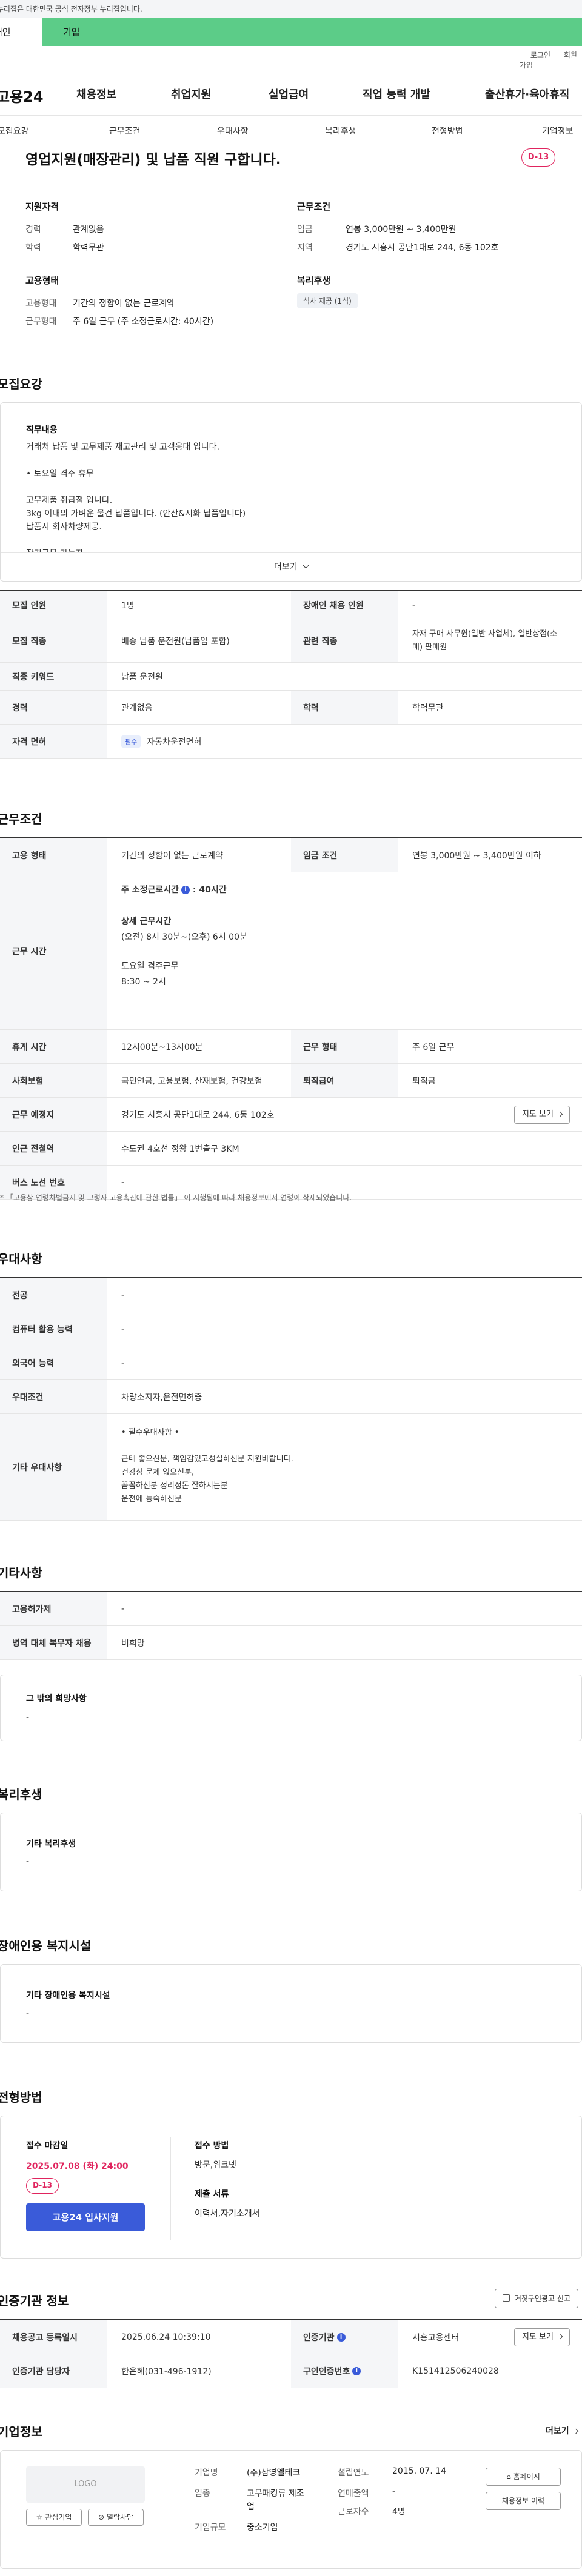 This screenshot has width=582, height=2576. What do you see at coordinates (558, 131) in the screenshot?
I see `anchor-company: 기업정보` at bounding box center [558, 131].